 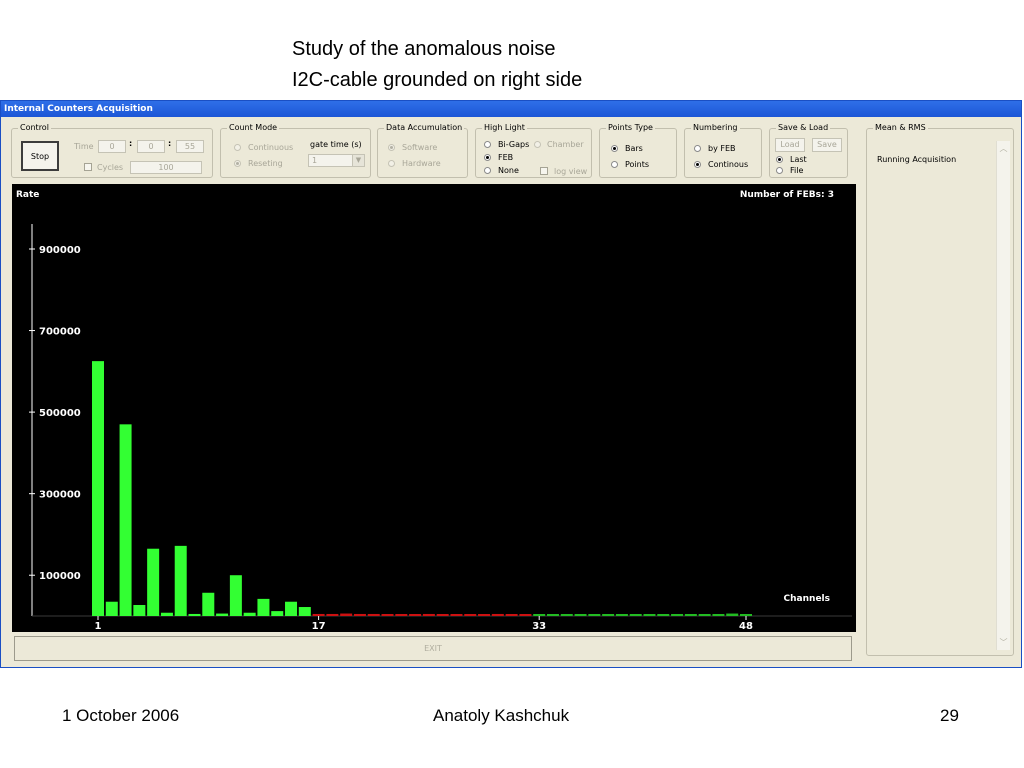 I want to click on log-view-checkbox, so click(x=544, y=171).